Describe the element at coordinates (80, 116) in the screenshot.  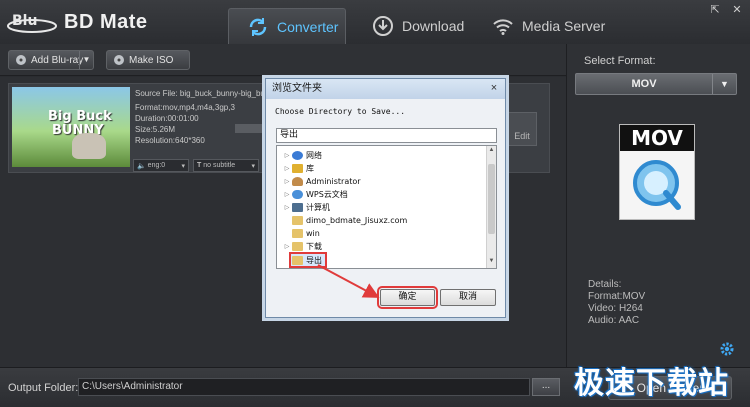
I see `thumb-title-line1: Big Buck` at that location.